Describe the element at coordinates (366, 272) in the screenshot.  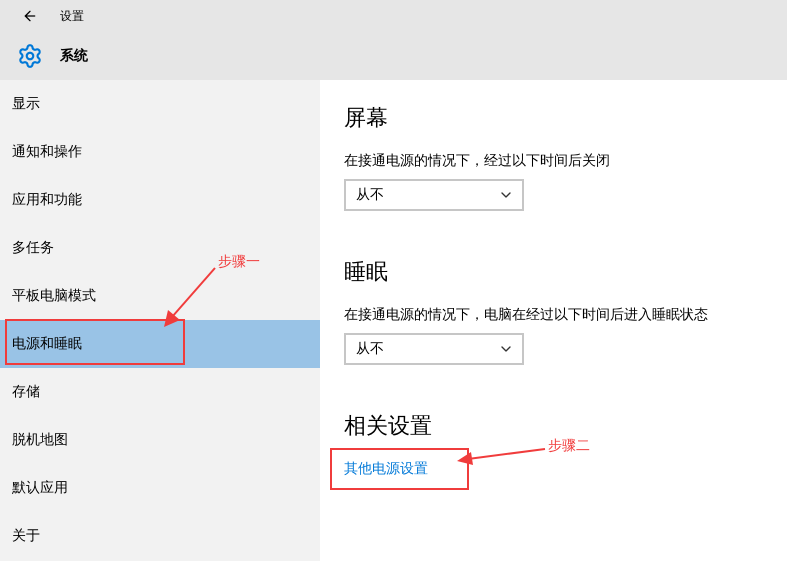
I see `section-heading: 睡眠` at that location.